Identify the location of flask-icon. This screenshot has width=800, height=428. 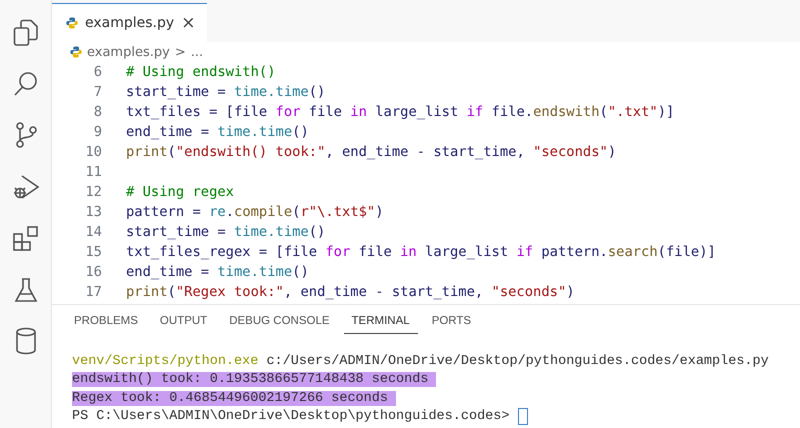
(26, 290).